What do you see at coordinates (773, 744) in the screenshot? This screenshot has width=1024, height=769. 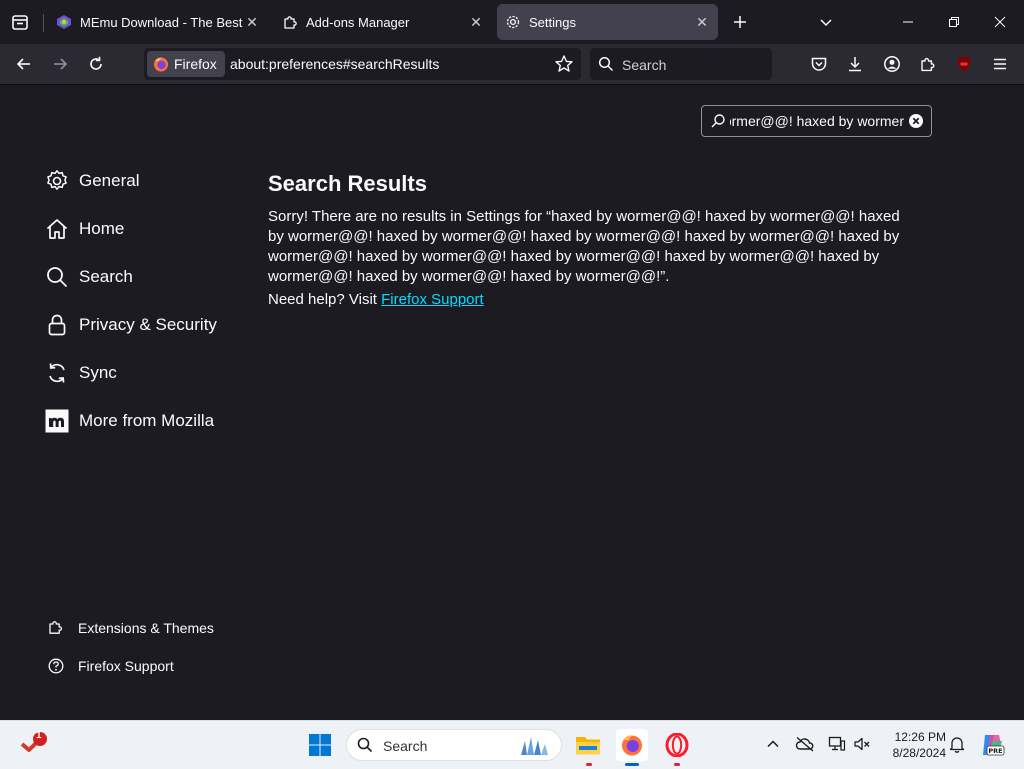 I see `show-hidden-icons-button` at bounding box center [773, 744].